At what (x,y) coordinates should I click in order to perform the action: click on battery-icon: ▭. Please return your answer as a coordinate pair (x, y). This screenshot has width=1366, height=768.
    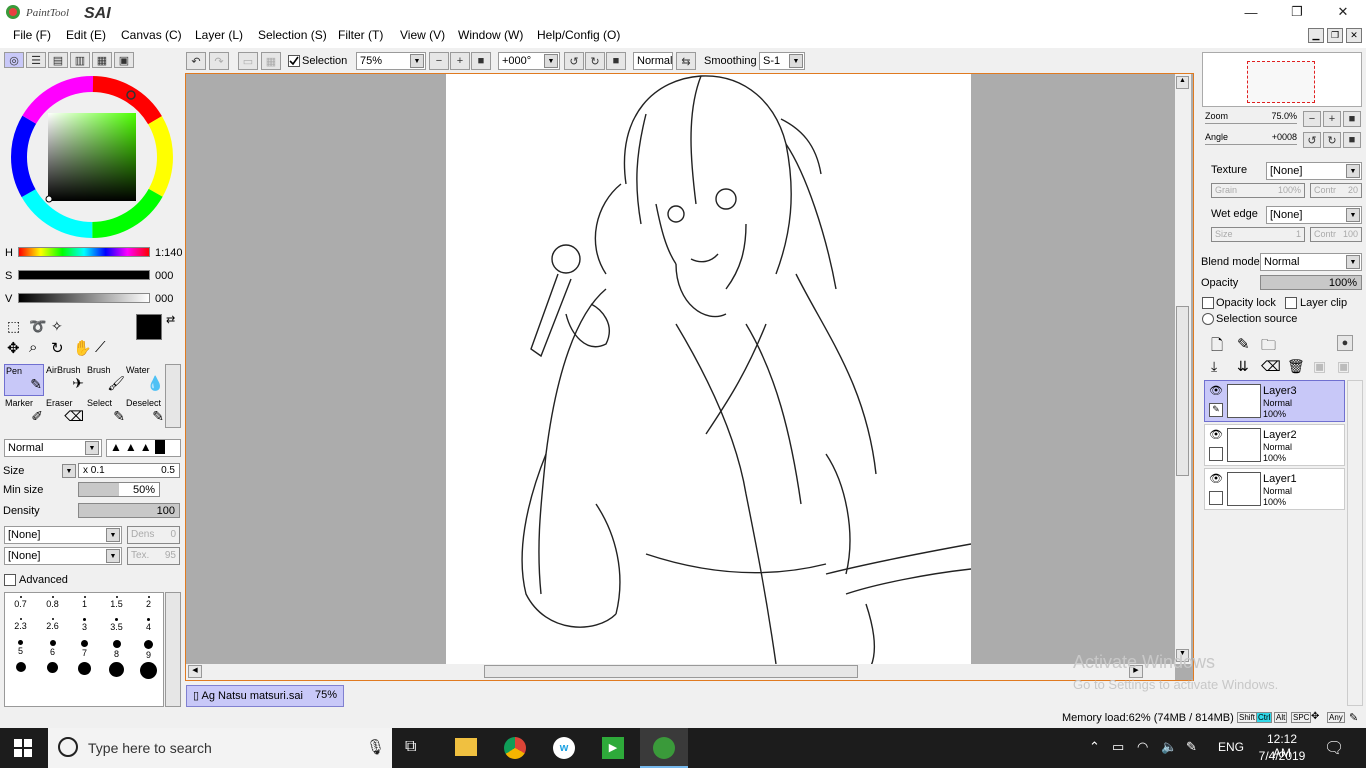
    Looking at the image, I should click on (1118, 747).